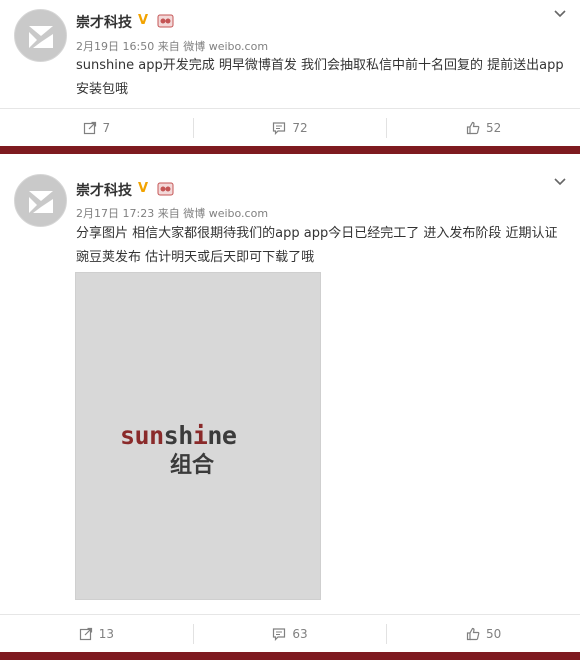  I want to click on comment-button: 63, so click(290, 634).